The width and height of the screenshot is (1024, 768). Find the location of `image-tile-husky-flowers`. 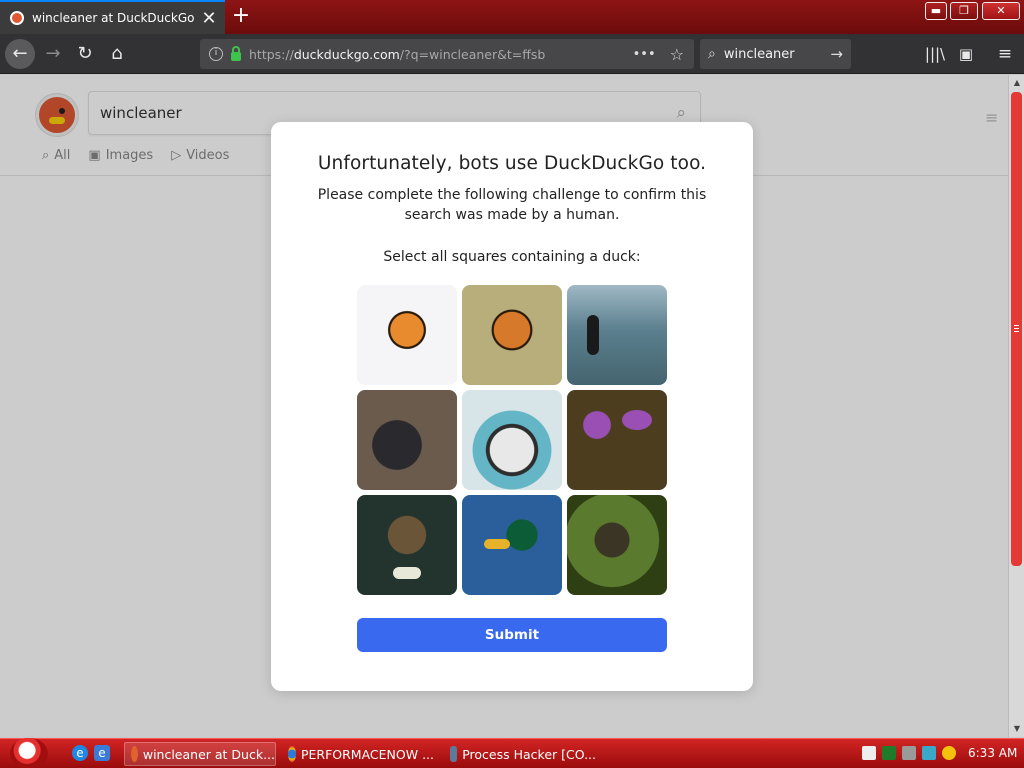

image-tile-husky-flowers is located at coordinates (512, 440).